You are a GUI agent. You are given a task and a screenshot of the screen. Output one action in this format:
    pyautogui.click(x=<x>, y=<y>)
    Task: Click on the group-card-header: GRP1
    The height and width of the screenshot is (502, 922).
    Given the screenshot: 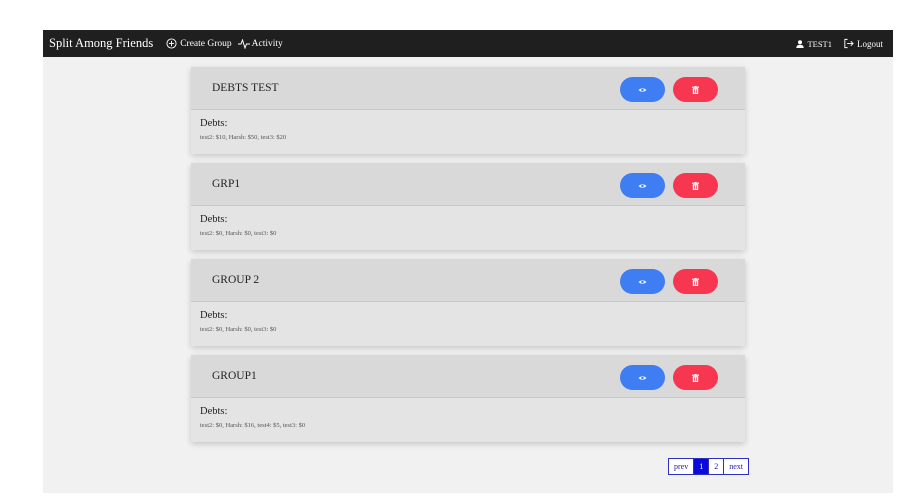 What is the action you would take?
    pyautogui.click(x=468, y=184)
    